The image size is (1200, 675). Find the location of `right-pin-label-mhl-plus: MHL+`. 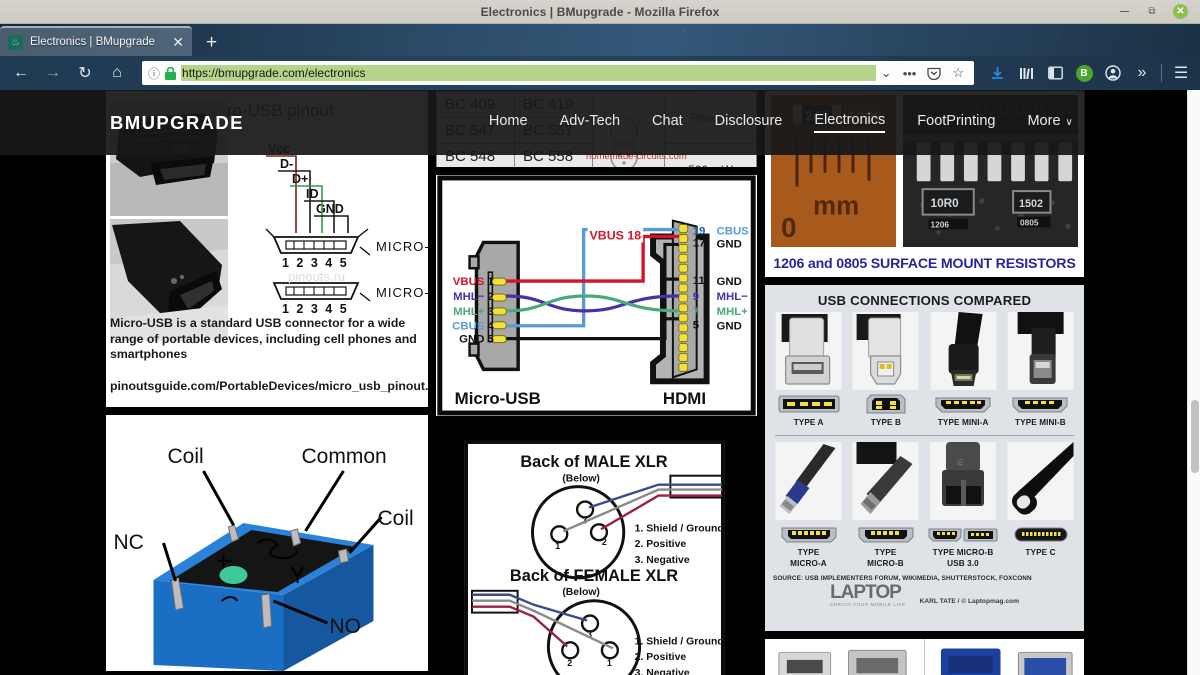

right-pin-label-mhl-plus: MHL+ is located at coordinates (733, 312).